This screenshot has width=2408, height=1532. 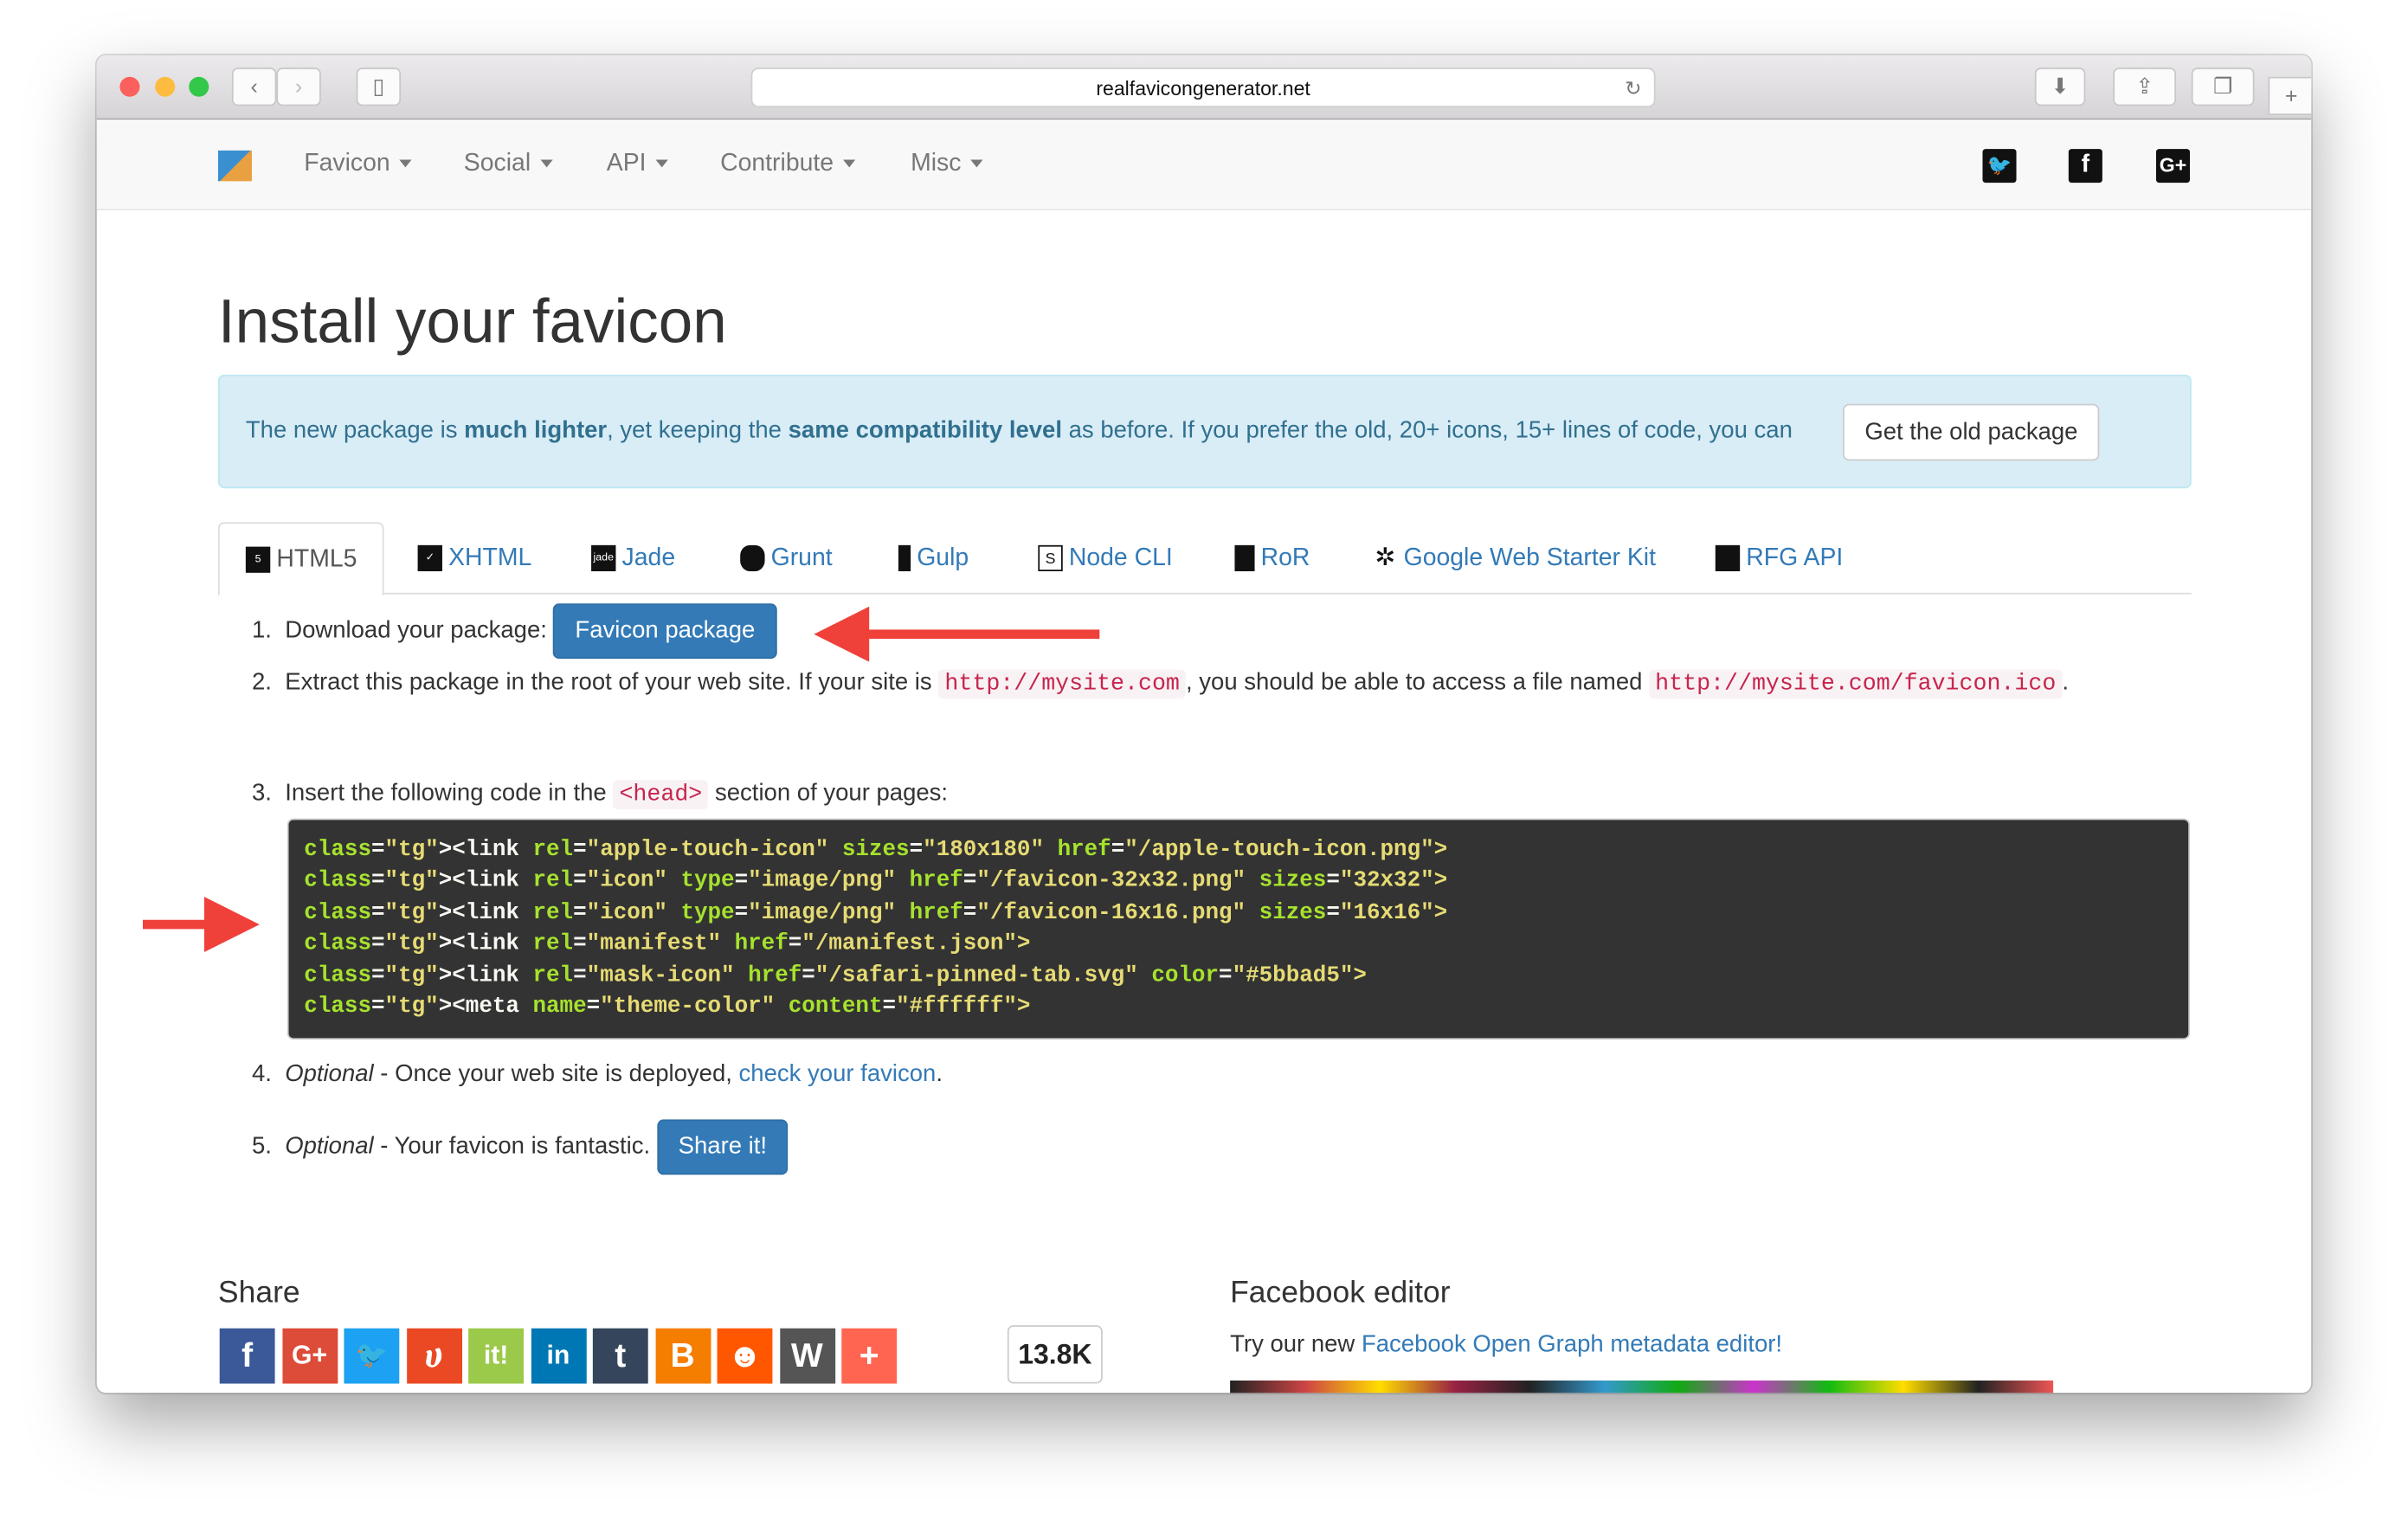 What do you see at coordinates (2223, 87) in the screenshot?
I see `tabs-overview-icon: ❐` at bounding box center [2223, 87].